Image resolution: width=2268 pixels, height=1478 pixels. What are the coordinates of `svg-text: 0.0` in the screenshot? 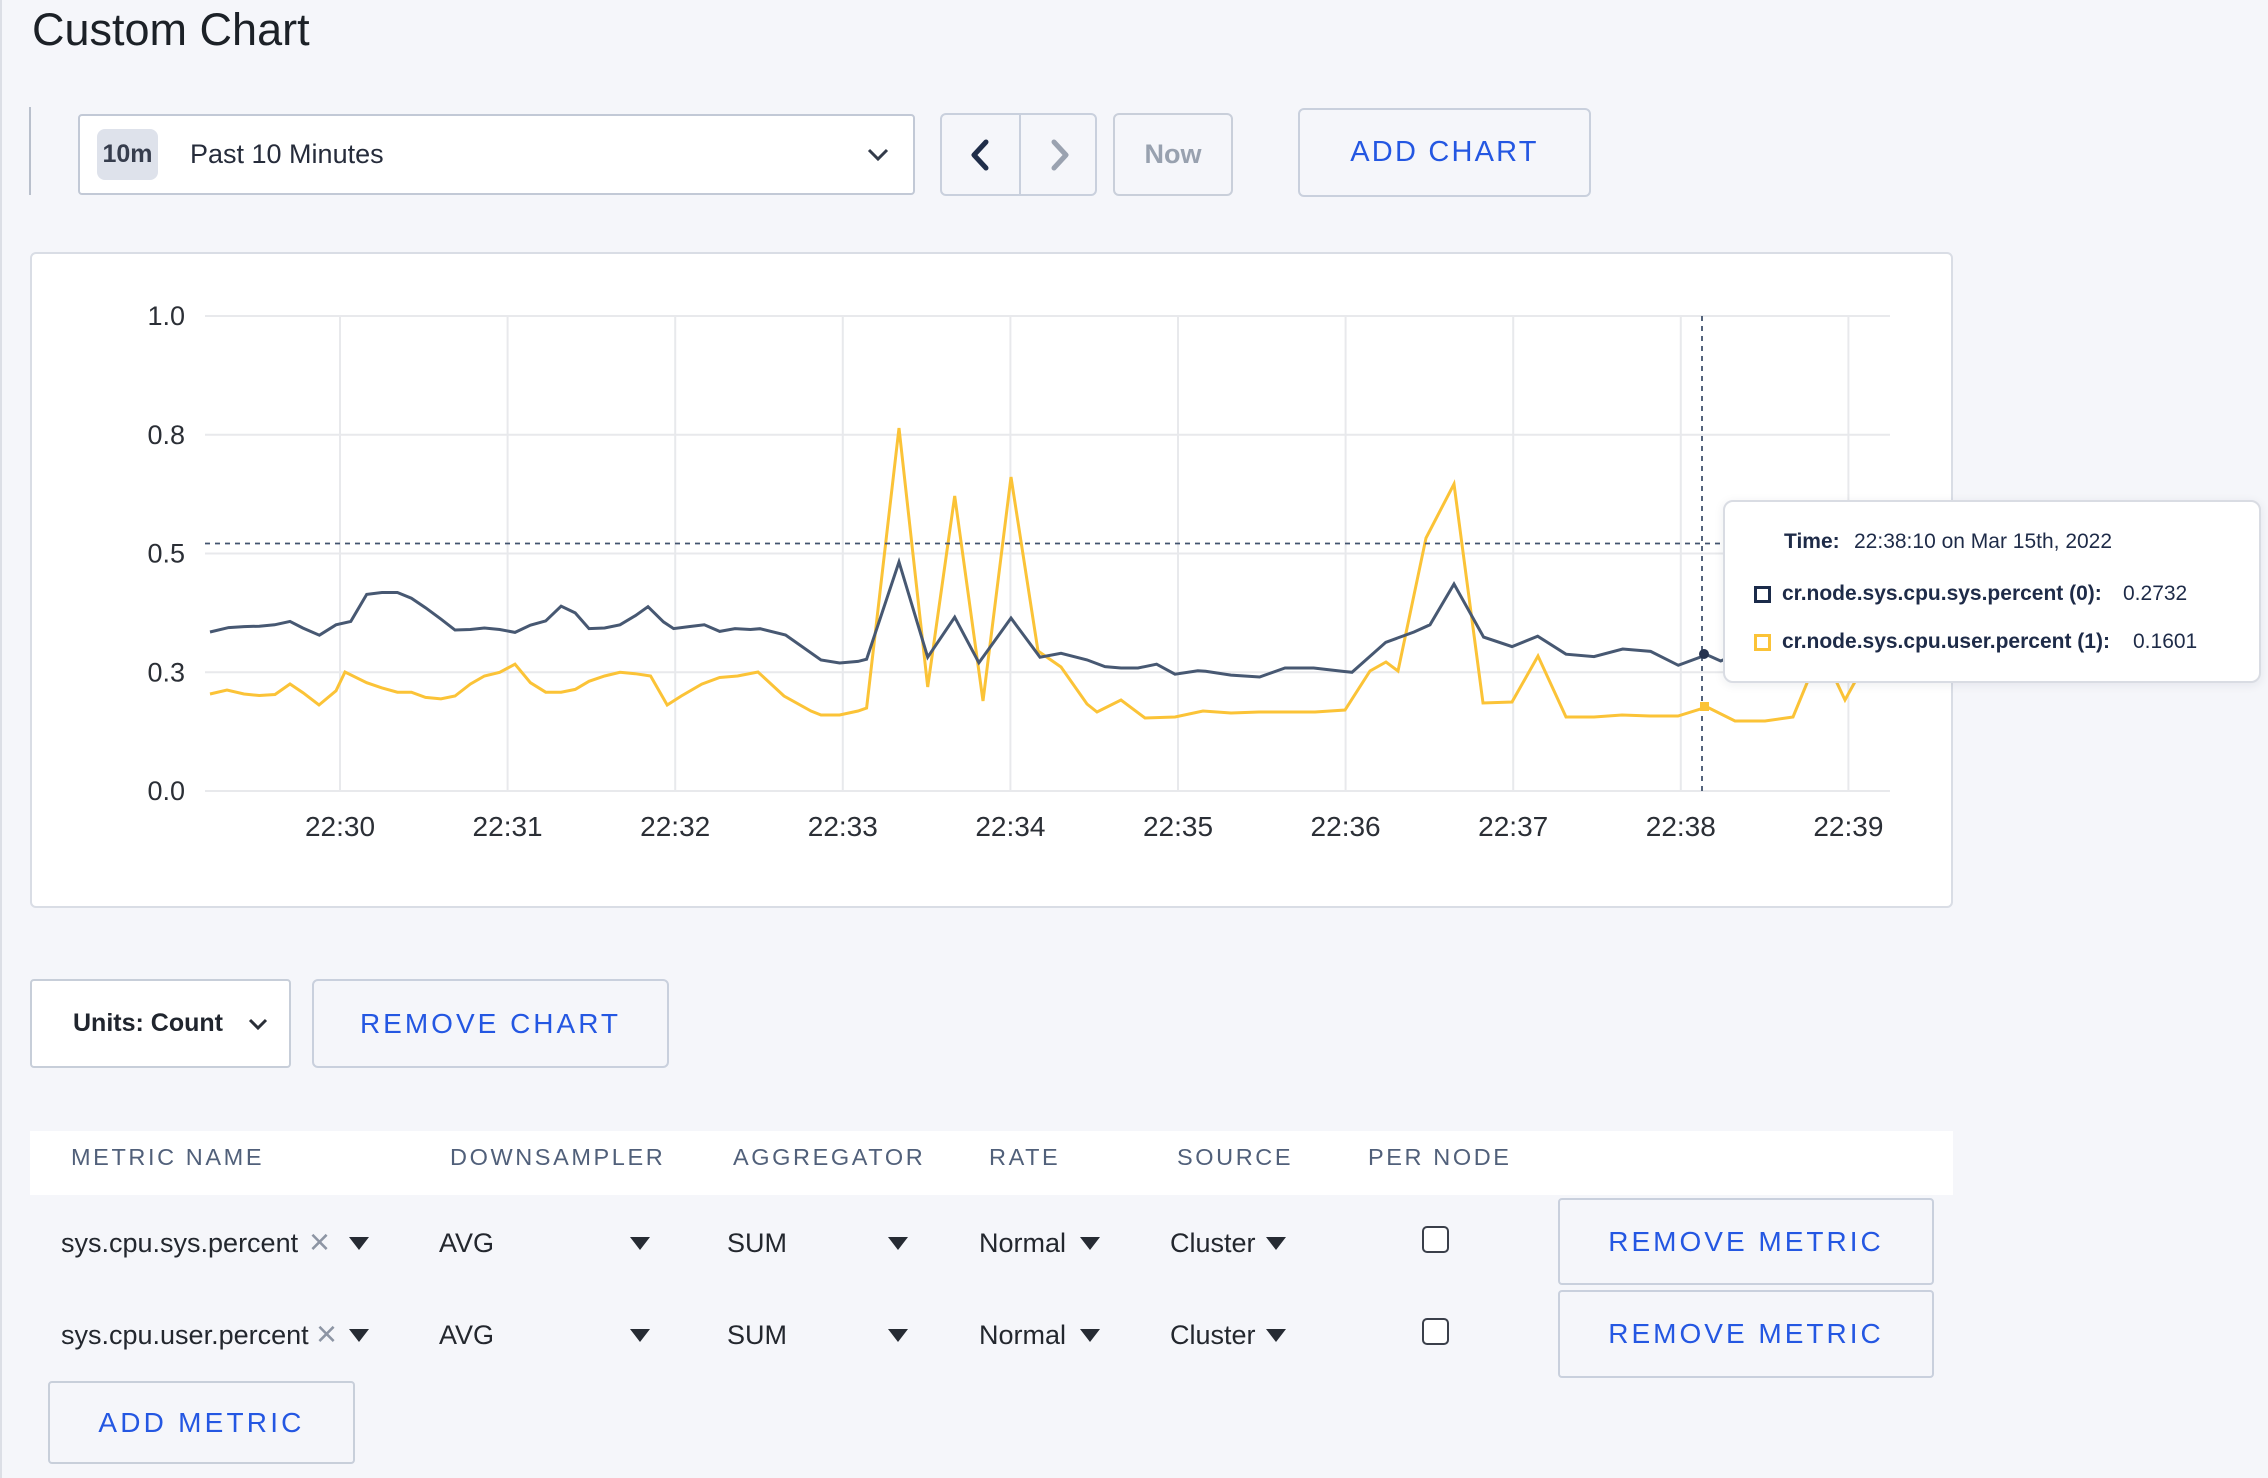 It's located at (166, 791).